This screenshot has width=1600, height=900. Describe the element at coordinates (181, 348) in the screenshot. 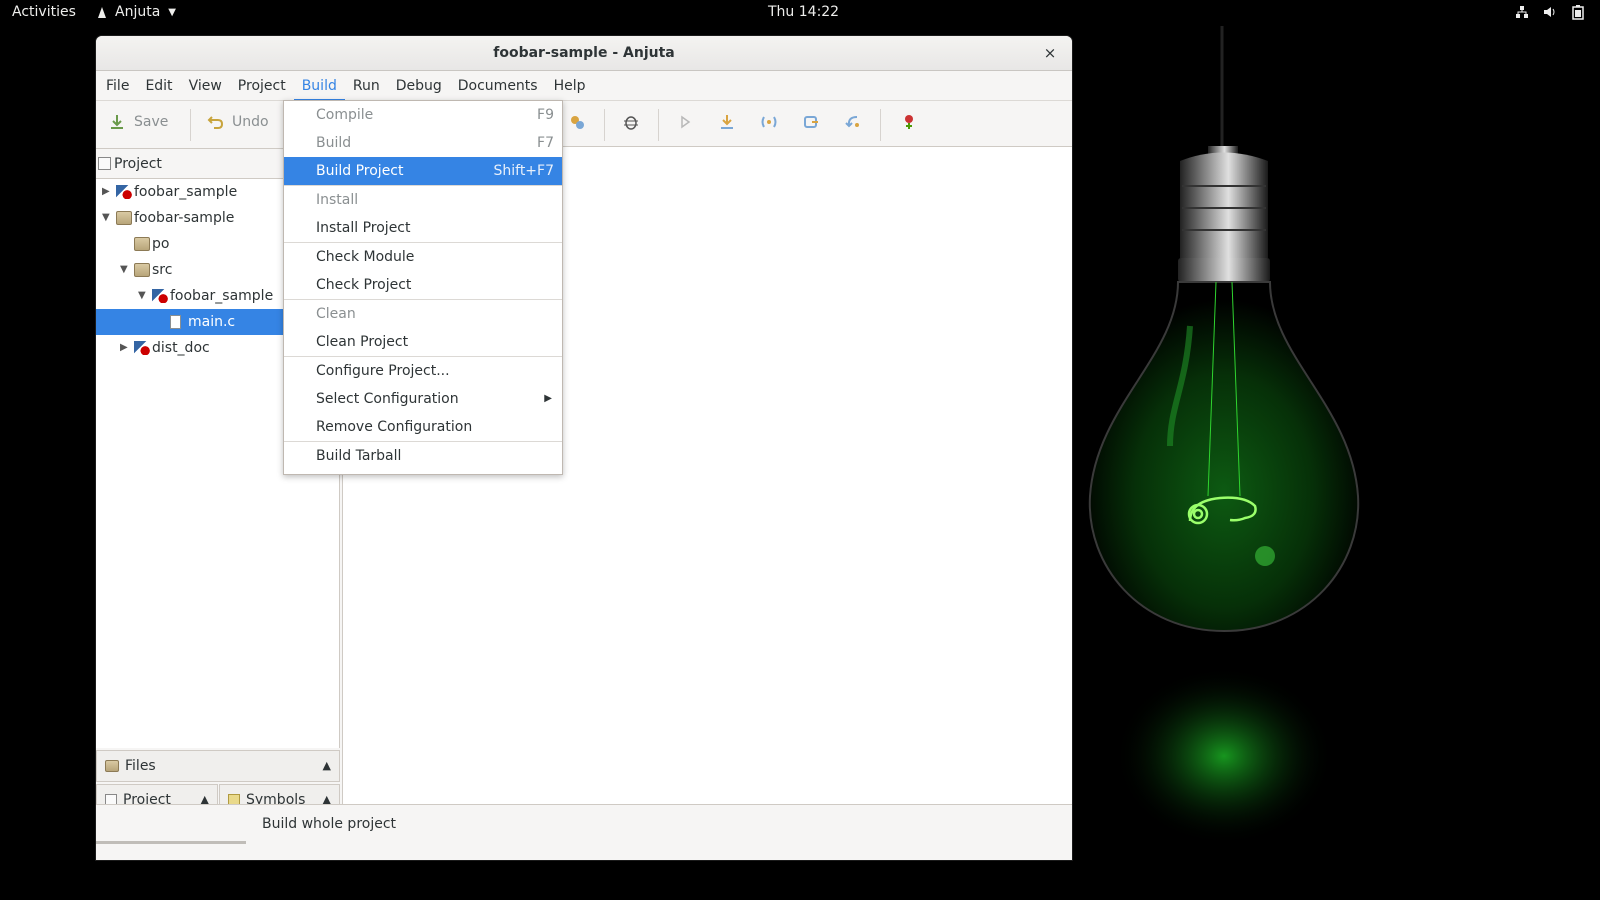

I see `tree-item-label: dist_doc` at that location.